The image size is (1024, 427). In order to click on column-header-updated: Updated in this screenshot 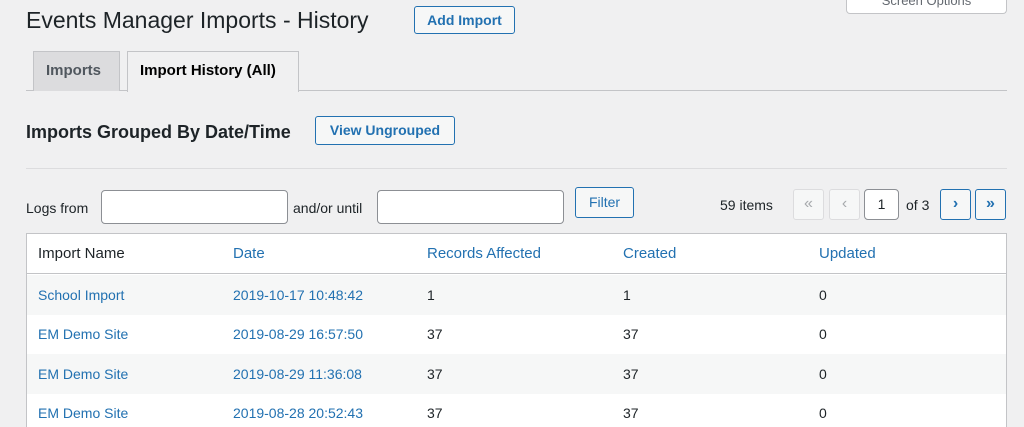, I will do `click(847, 254)`.